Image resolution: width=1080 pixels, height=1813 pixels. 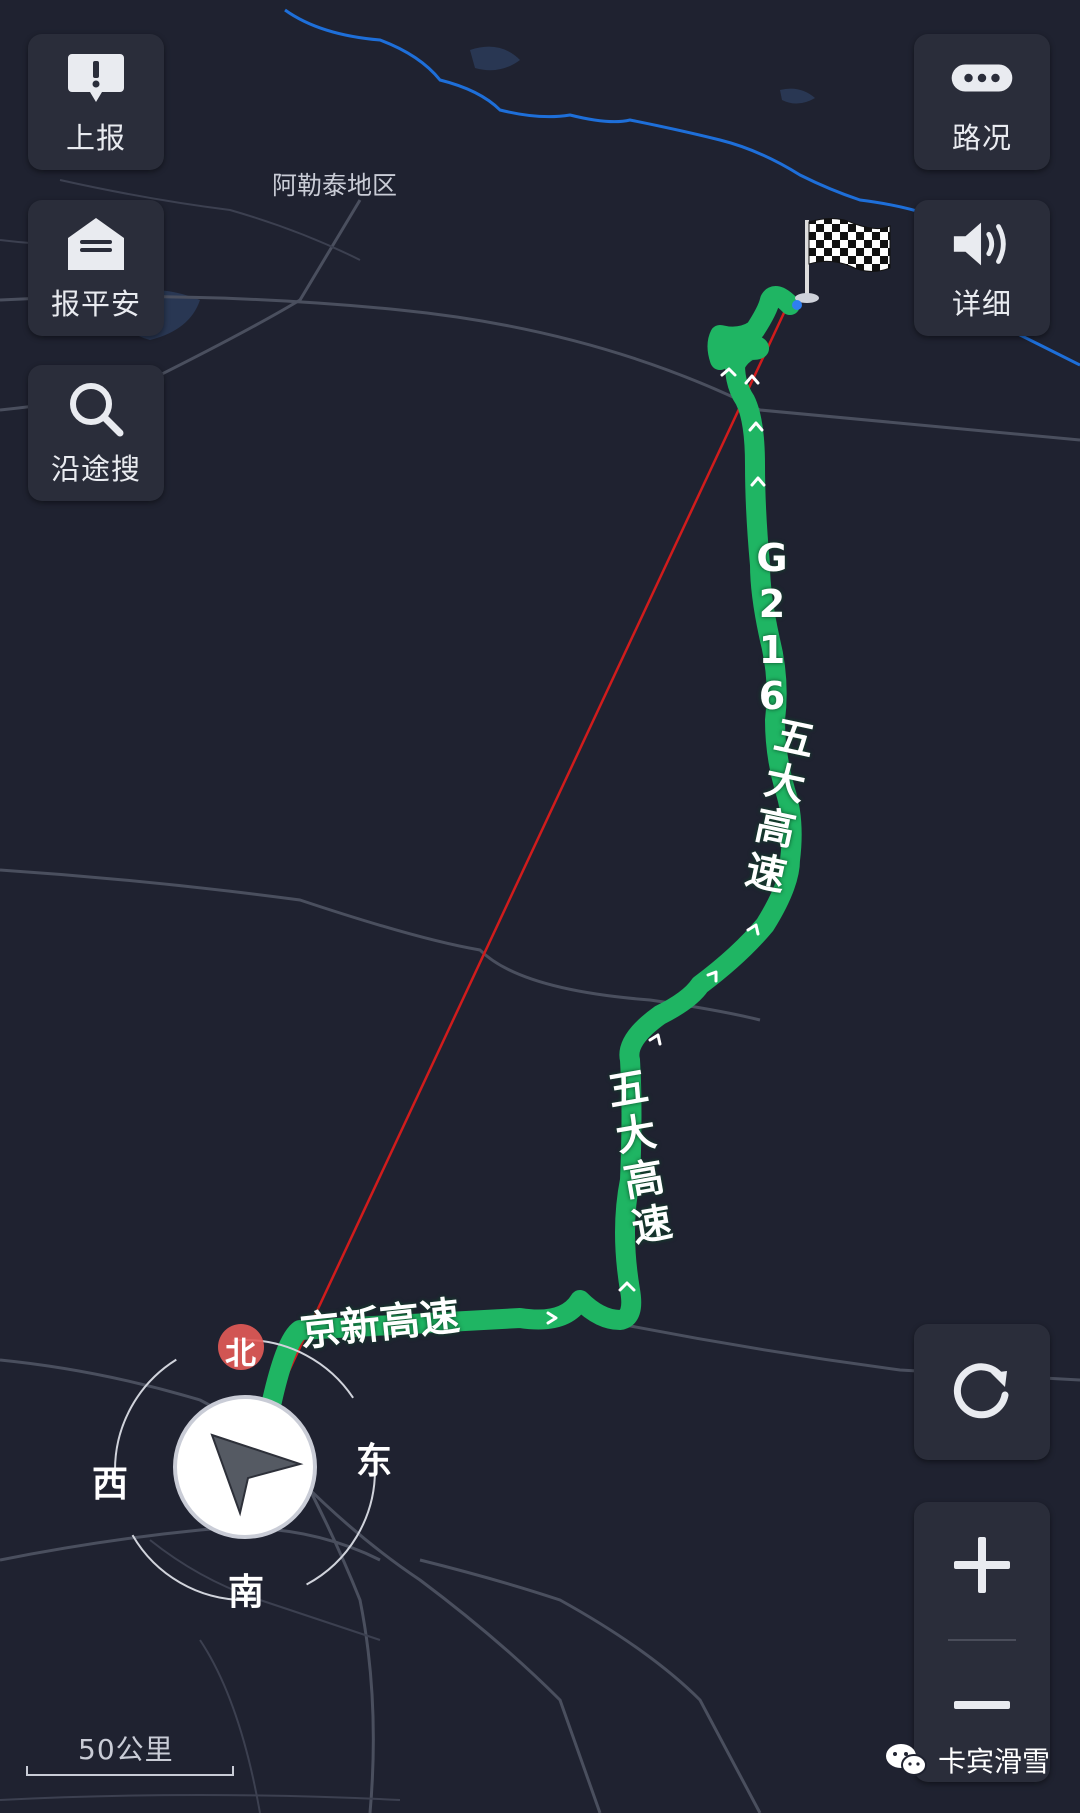 I want to click on search-along-route-button: 沿途搜, so click(x=96, y=433).